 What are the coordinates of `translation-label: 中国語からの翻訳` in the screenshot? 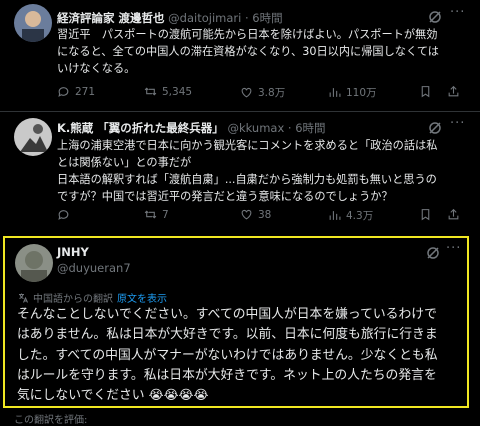 It's located at (73, 299).